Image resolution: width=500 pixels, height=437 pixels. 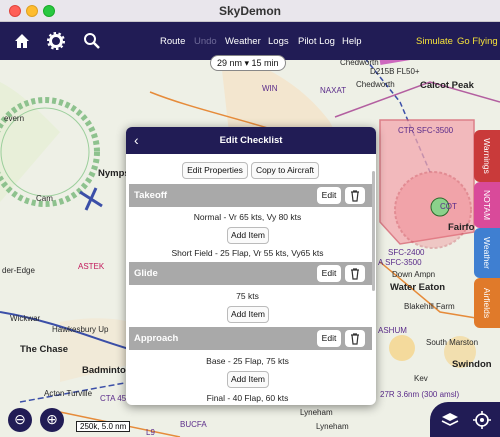 What do you see at coordinates (14, 118) in the screenshot?
I see `map-label-evern: evern` at bounding box center [14, 118].